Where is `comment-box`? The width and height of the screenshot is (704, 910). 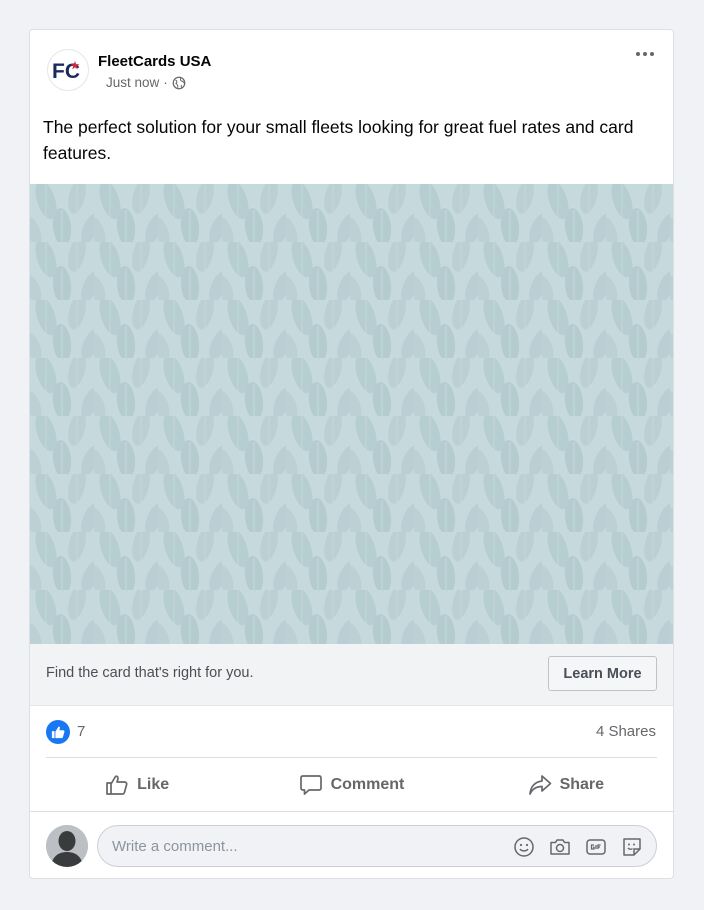 comment-box is located at coordinates (377, 846).